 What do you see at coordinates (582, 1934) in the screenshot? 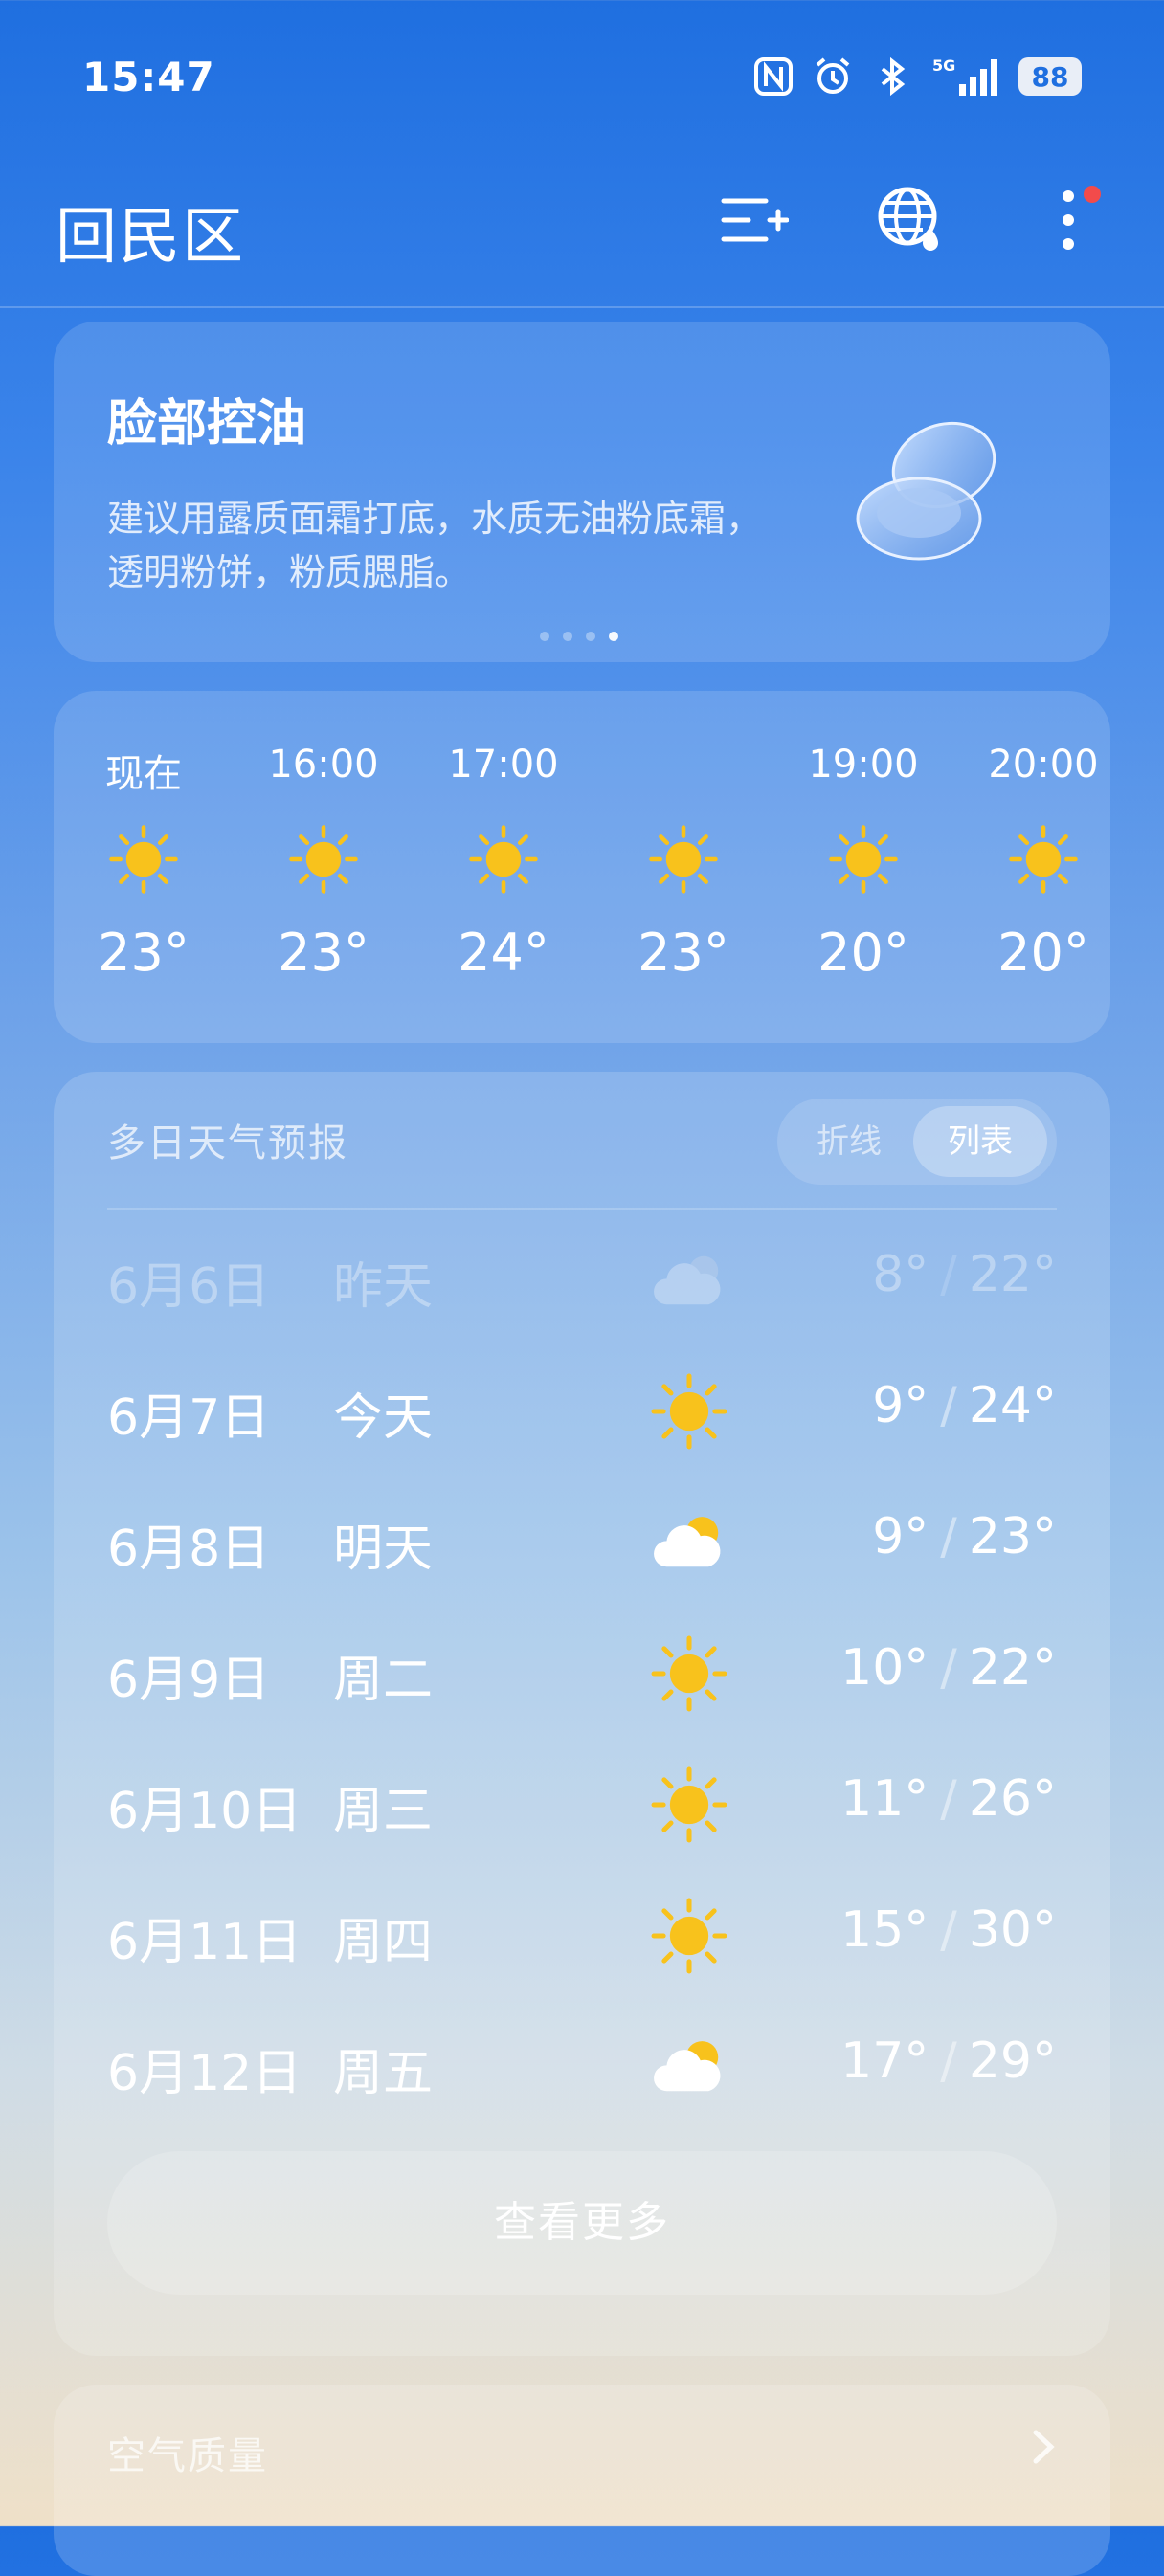
I see `daily-row: 6月11日 周四 15°/30°` at bounding box center [582, 1934].